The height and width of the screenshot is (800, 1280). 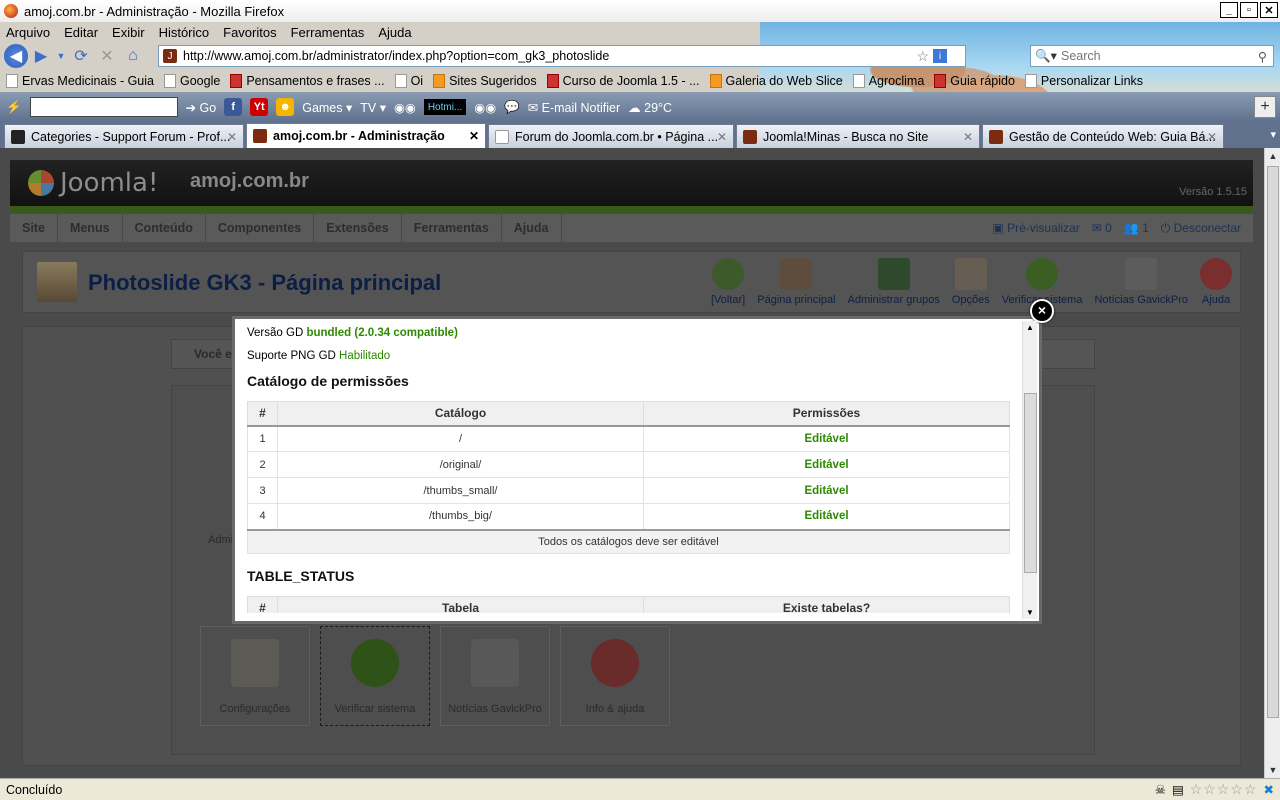 I want to click on scroll-thumb, so click(x=1273, y=442).